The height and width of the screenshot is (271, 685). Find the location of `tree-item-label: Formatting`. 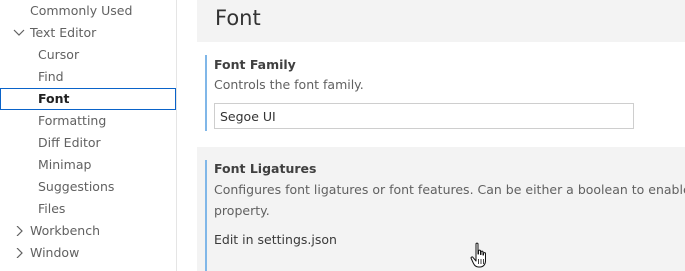

tree-item-label: Formatting is located at coordinates (72, 120).